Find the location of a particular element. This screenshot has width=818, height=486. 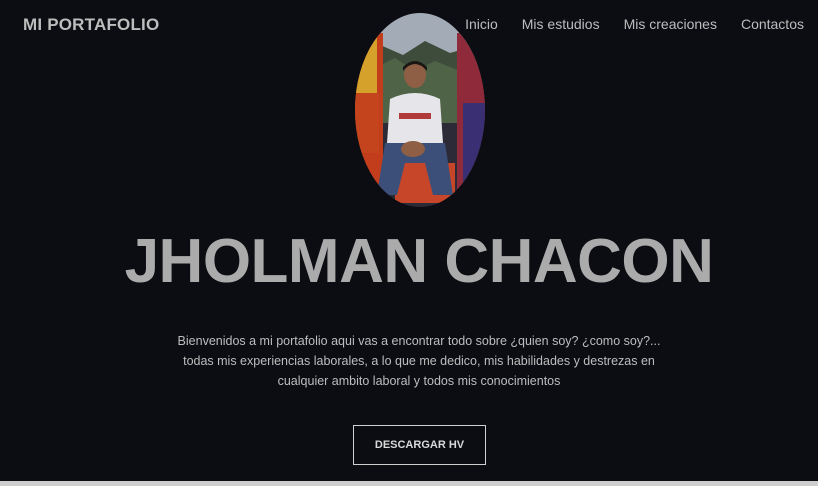

profile-photo is located at coordinates (420, 110).